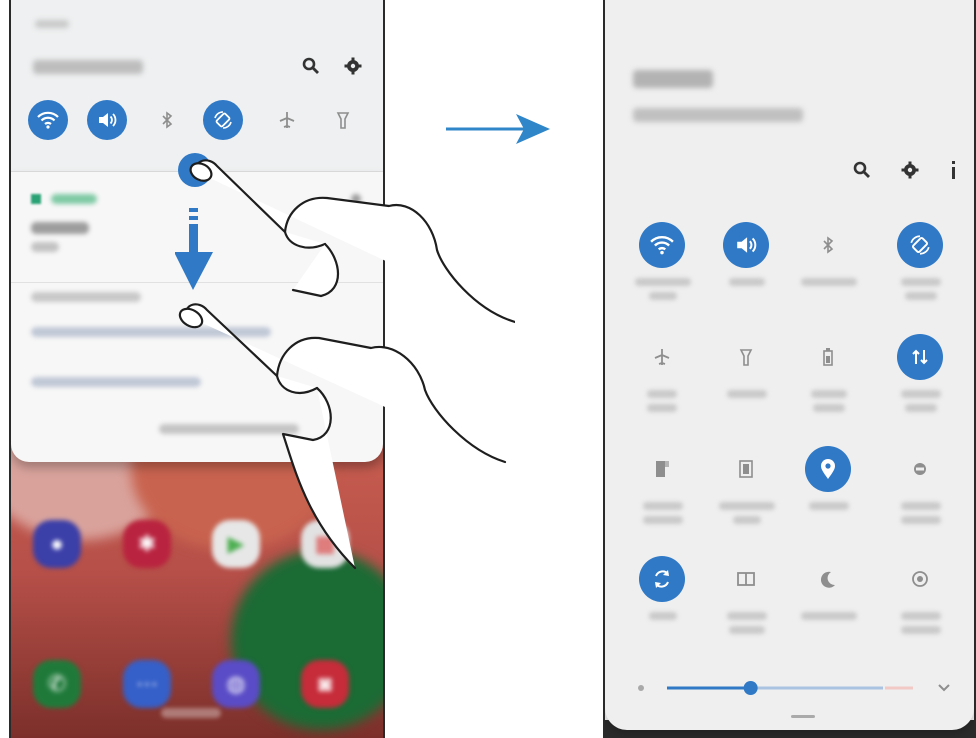 The width and height of the screenshot is (976, 738). I want to click on phone-icon: ✆, so click(57, 684).